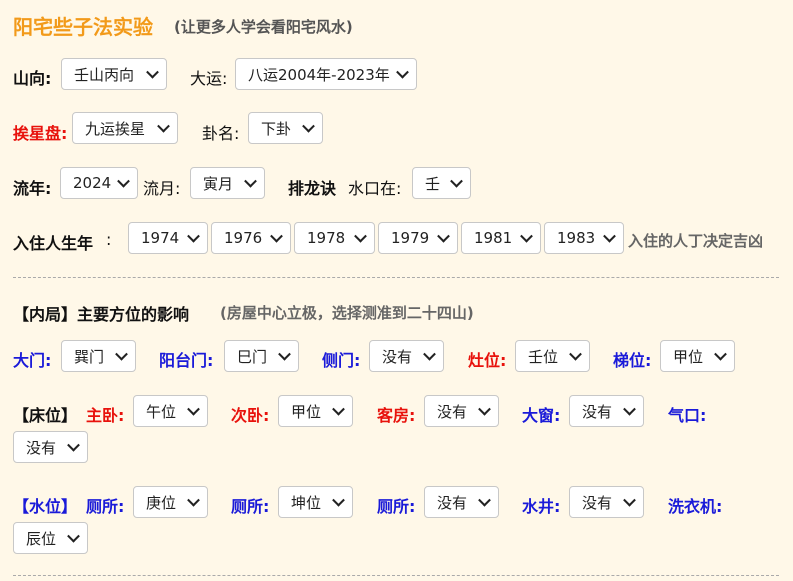 The image size is (793, 581). Describe the element at coordinates (576, 238) in the screenshot. I see `year-value: 1983` at that location.